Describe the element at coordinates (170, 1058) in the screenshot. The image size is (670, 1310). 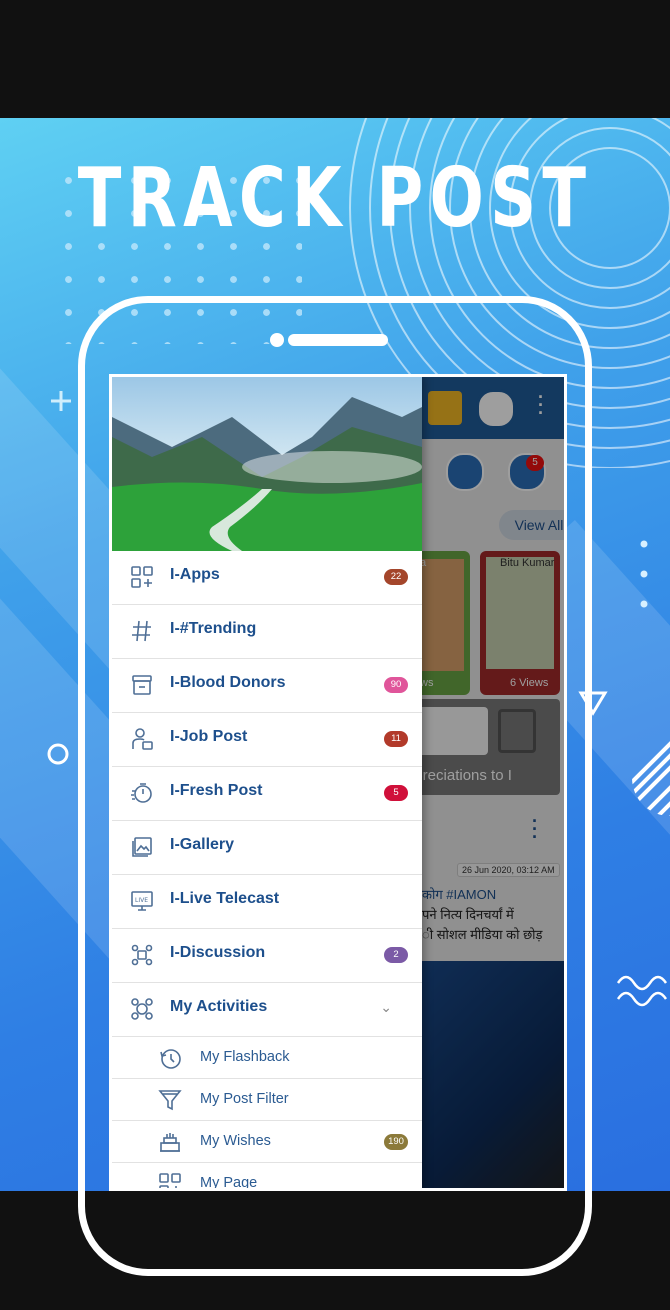
I see `history-clock-icon` at that location.